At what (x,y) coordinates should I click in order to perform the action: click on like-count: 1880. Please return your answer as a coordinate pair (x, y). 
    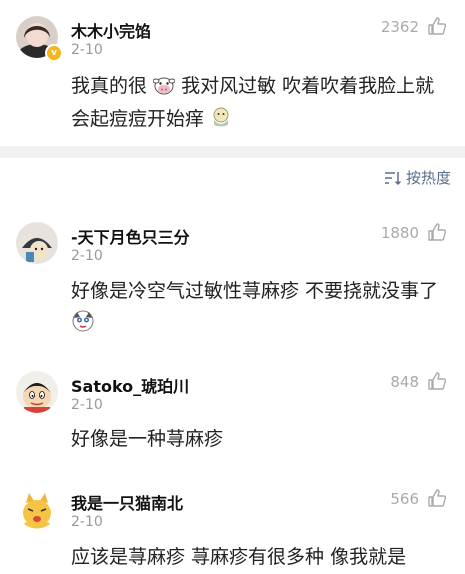
    Looking at the image, I should click on (399, 233).